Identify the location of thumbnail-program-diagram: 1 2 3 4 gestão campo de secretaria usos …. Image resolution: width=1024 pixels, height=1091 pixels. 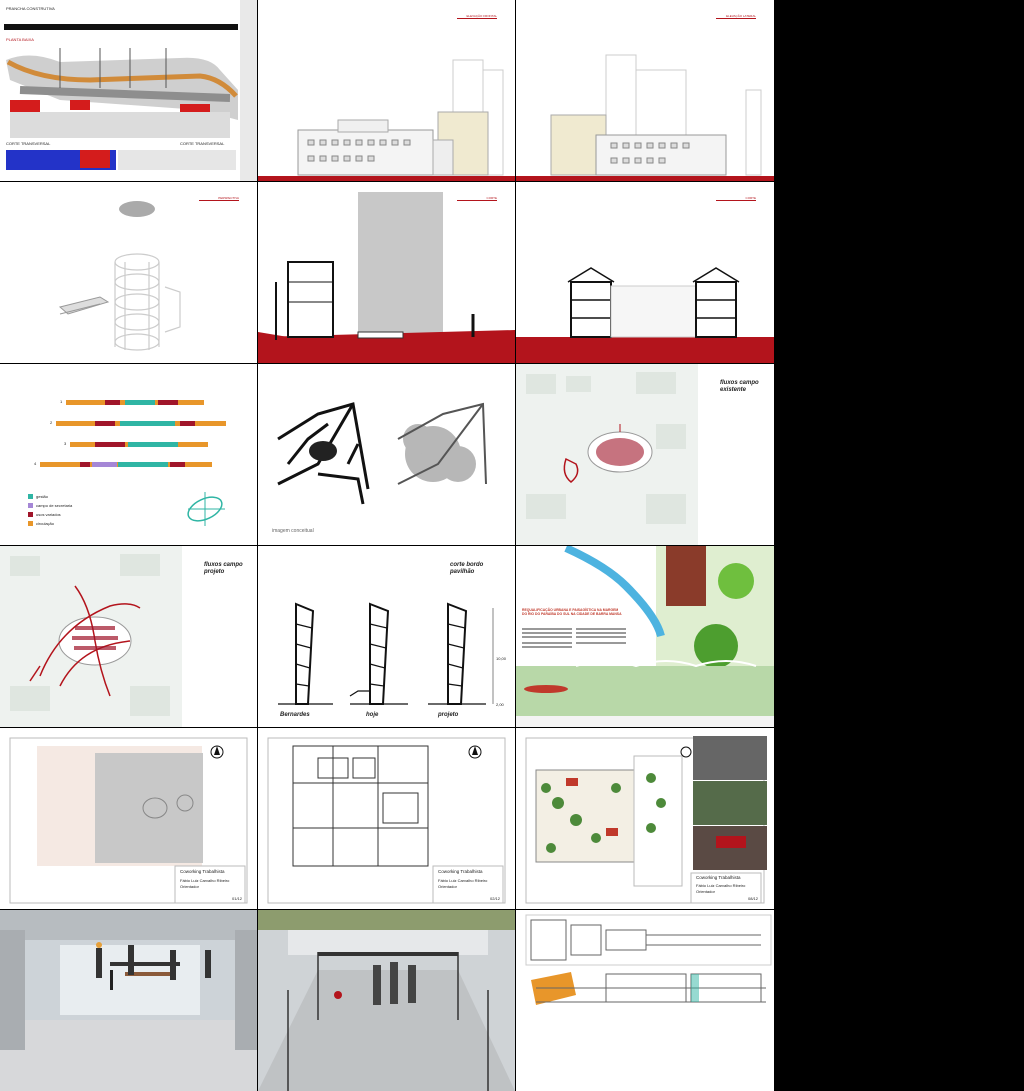
(128, 454).